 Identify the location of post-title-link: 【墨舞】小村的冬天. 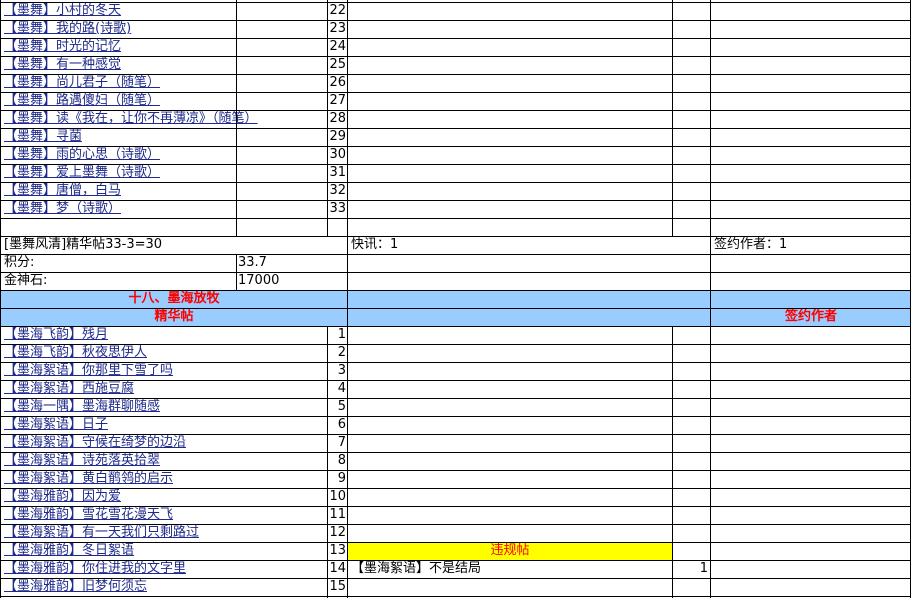
(165, 11).